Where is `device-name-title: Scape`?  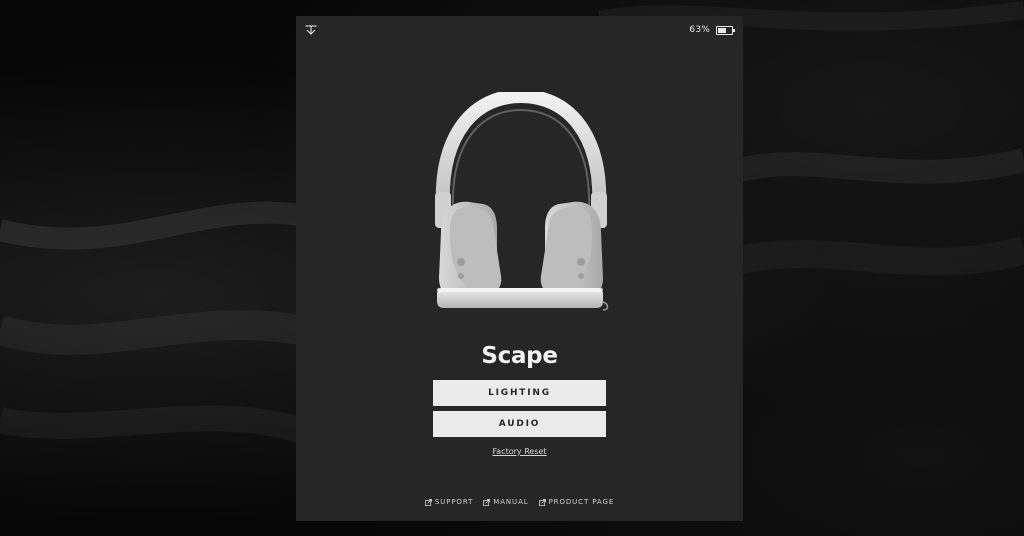 device-name-title: Scape is located at coordinates (519, 356).